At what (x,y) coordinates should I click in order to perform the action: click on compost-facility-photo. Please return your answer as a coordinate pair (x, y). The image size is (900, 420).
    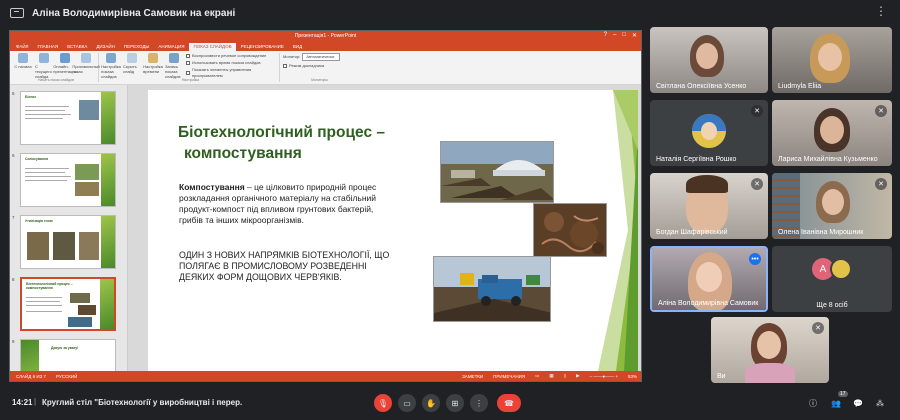
    Looking at the image, I should click on (497, 172).